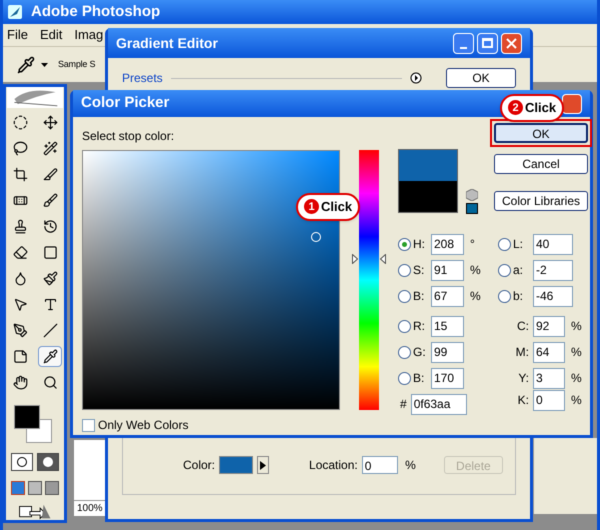  Describe the element at coordinates (89, 35) in the screenshot. I see `menu-item: Imag` at that location.